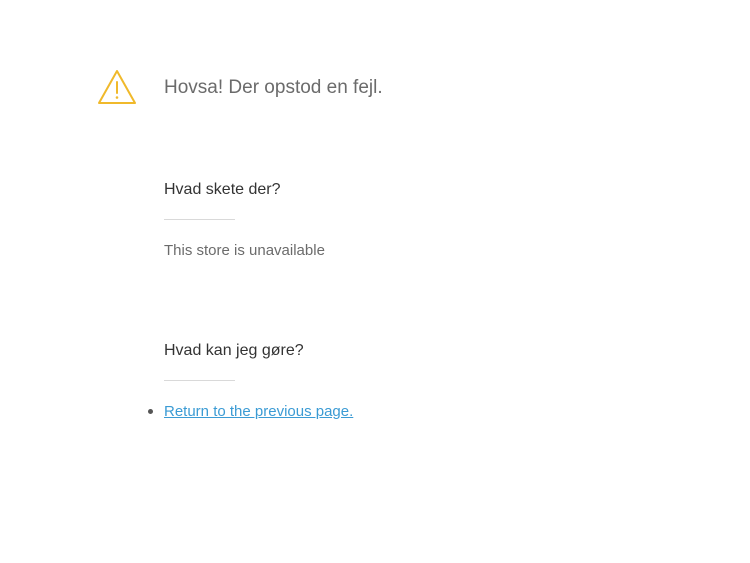 The width and height of the screenshot is (750, 563). What do you see at coordinates (150, 411) in the screenshot?
I see `bullet-icon` at bounding box center [150, 411].